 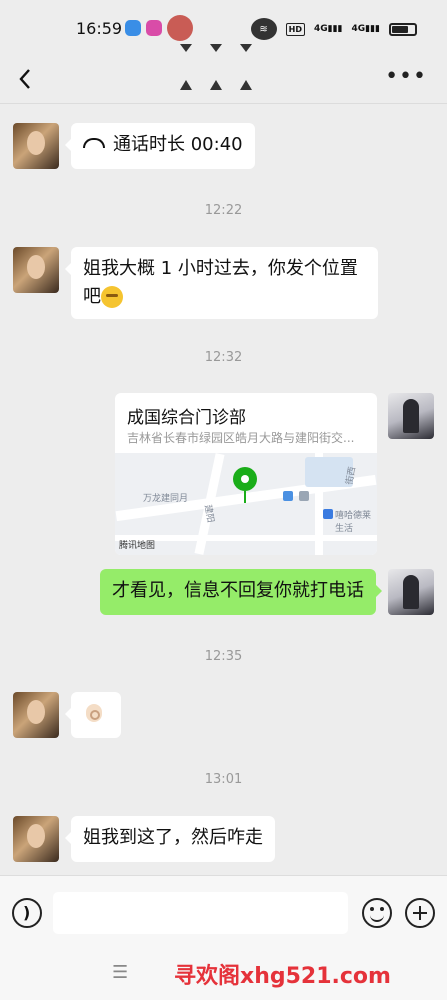 I want to click on more-horizontal-icon: •••, so click(x=406, y=76).